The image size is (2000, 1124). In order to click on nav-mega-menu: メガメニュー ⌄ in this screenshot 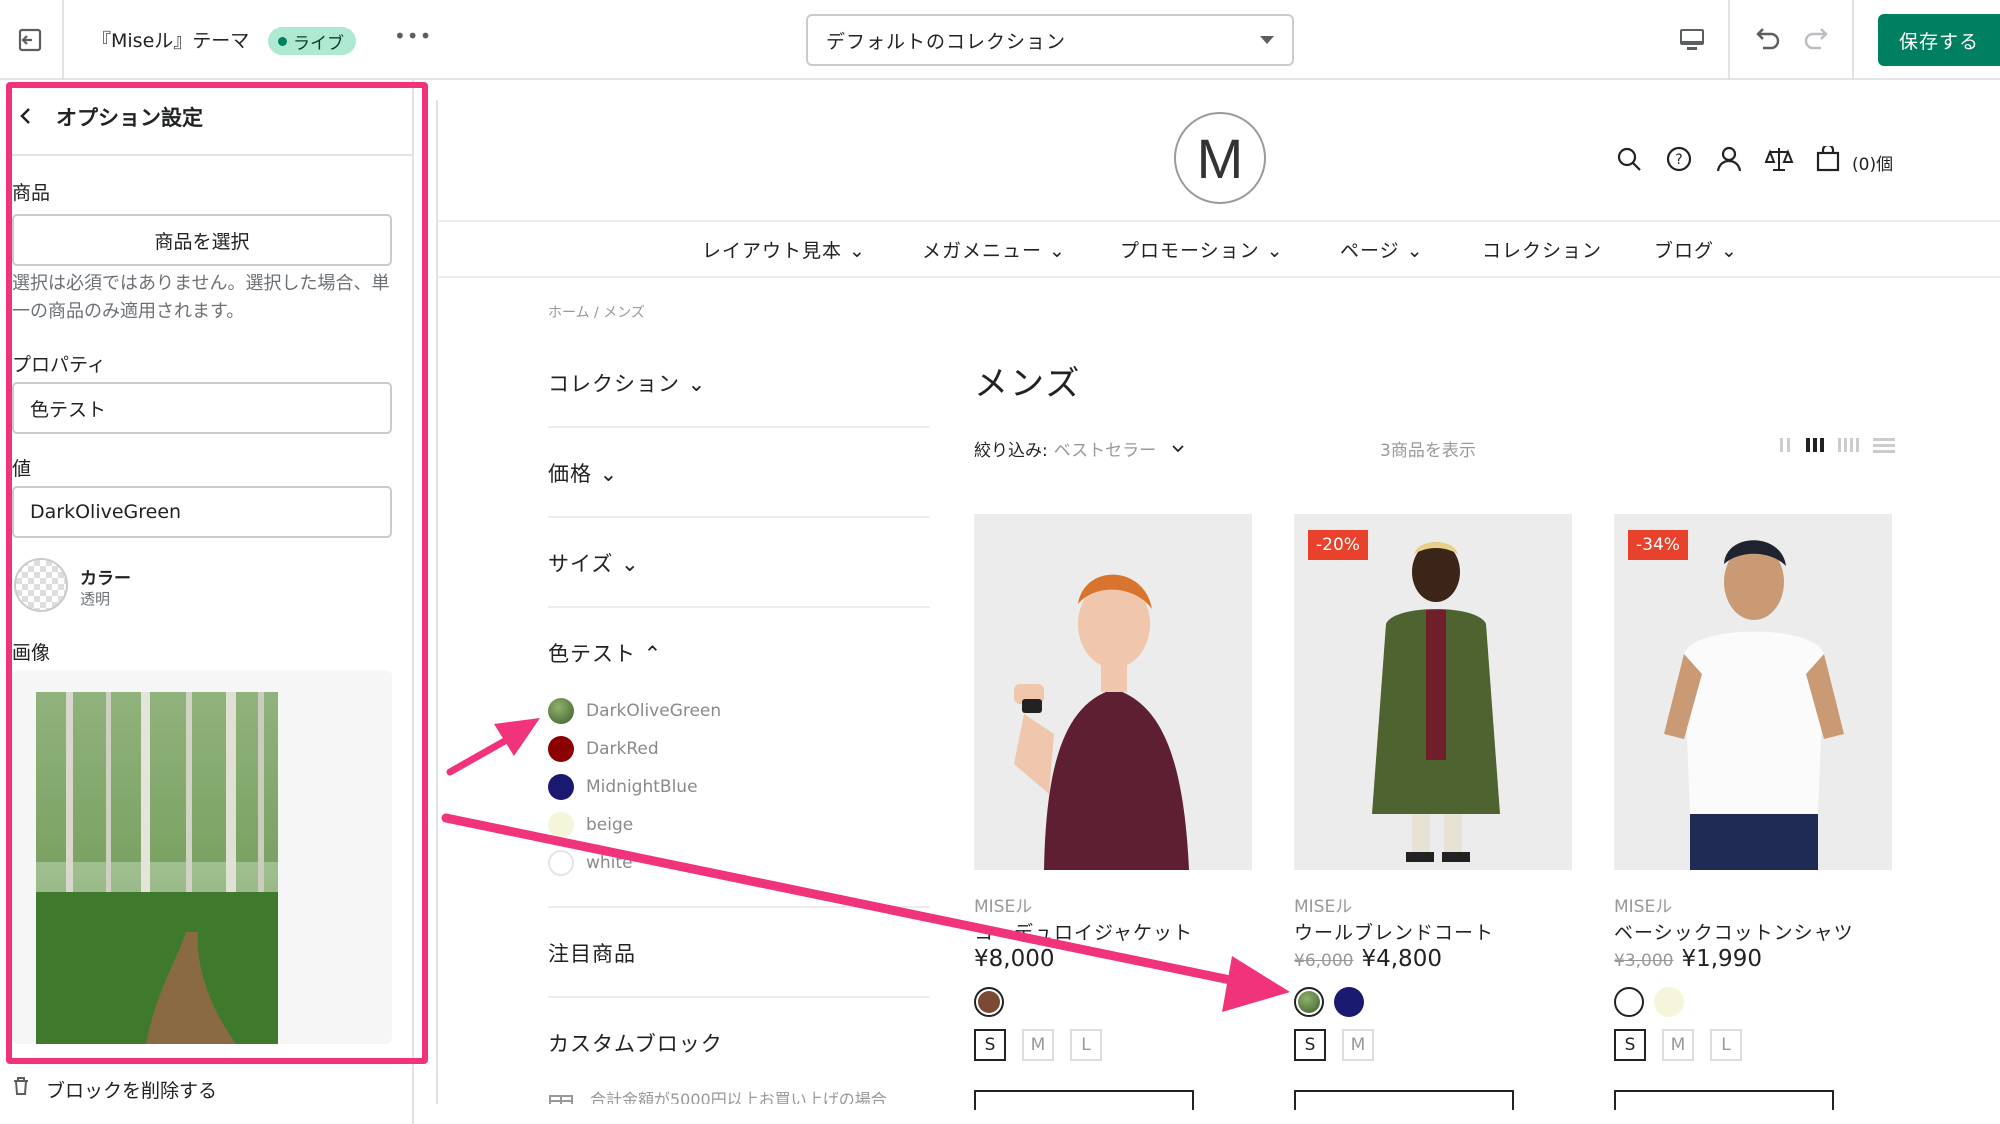, I will do `click(994, 249)`.